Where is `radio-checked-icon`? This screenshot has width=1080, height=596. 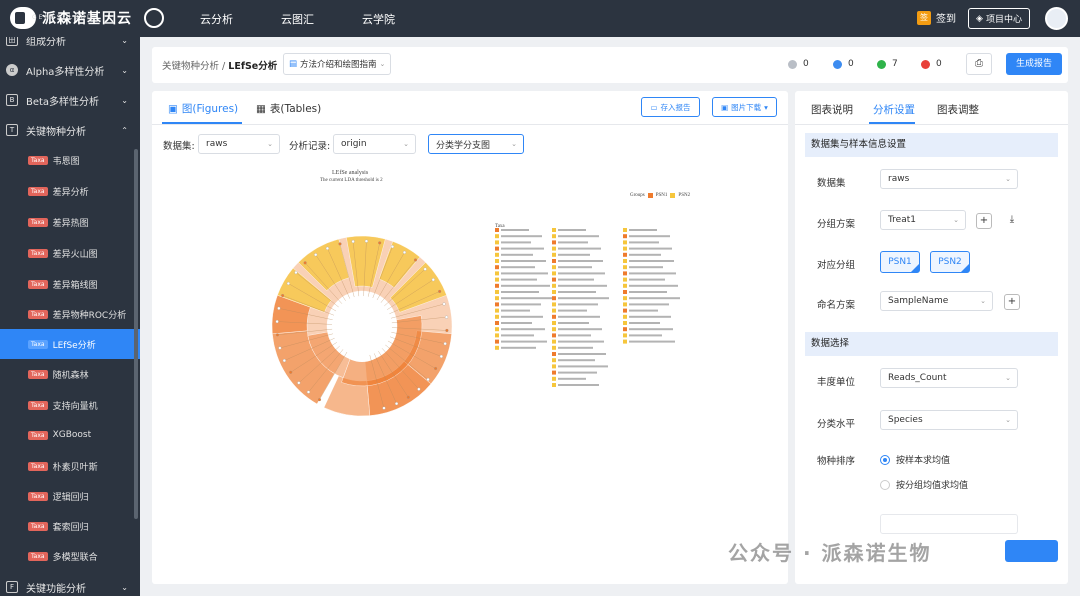
radio-checked-icon is located at coordinates (885, 459).